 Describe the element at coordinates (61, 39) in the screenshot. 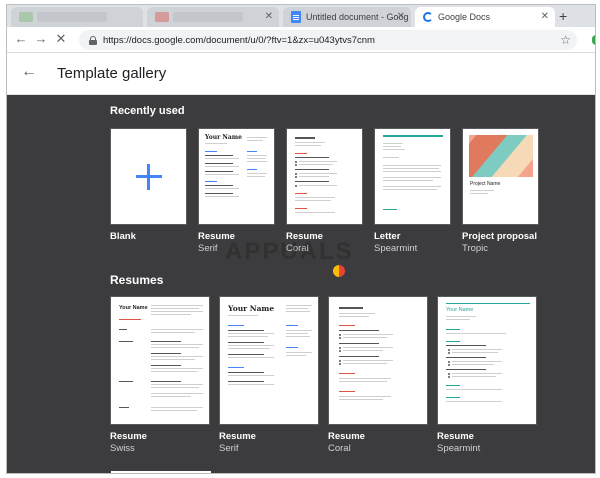

I see `stop-loading-icon: ✕` at that location.